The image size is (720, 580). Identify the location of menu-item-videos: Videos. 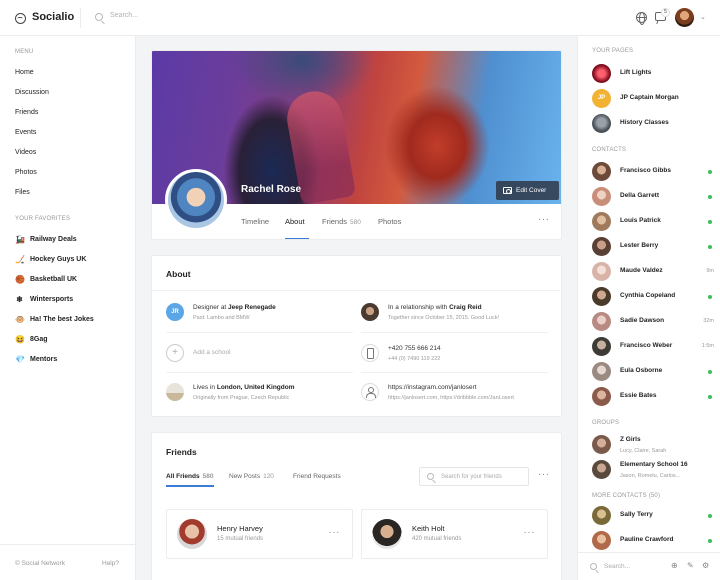
(25, 152).